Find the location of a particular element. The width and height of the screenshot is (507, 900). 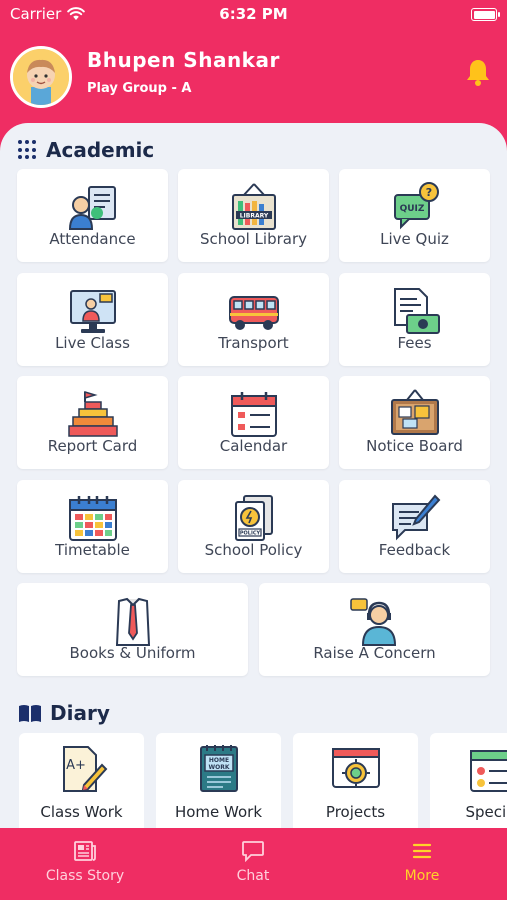

tab-chat: Chat is located at coordinates (253, 862).